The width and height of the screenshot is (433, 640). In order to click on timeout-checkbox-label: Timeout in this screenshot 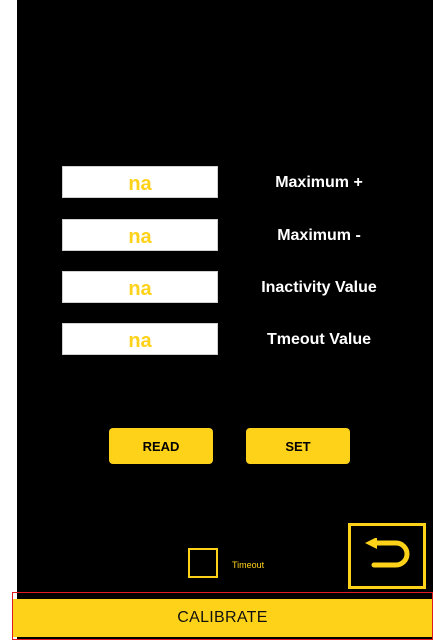, I will do `click(248, 565)`.